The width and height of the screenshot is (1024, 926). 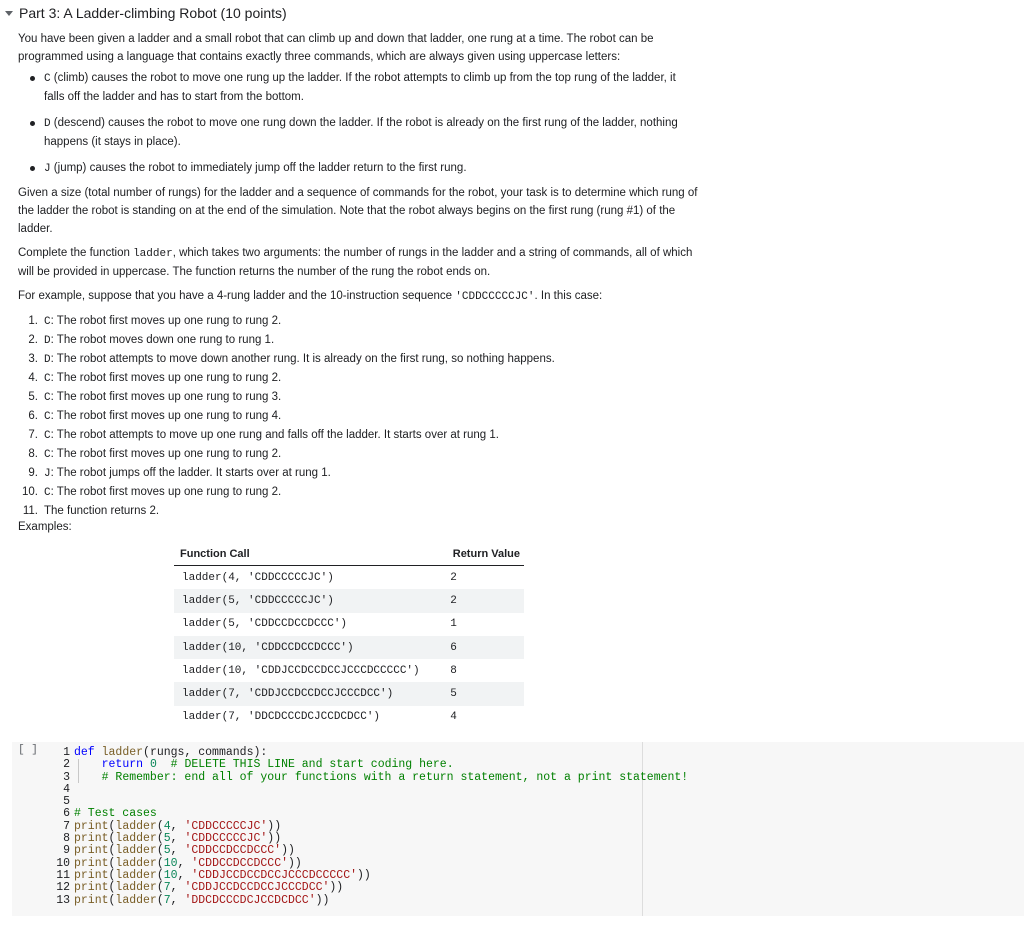 I want to click on code-token: 10, so click(x=170, y=875).